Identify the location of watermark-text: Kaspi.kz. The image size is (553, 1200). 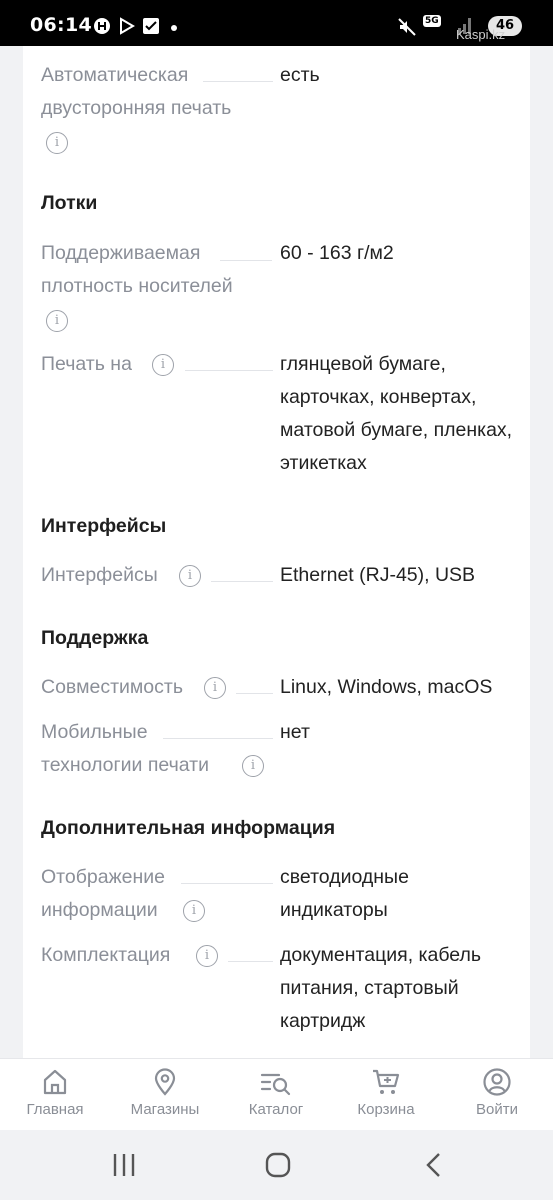
(481, 34).